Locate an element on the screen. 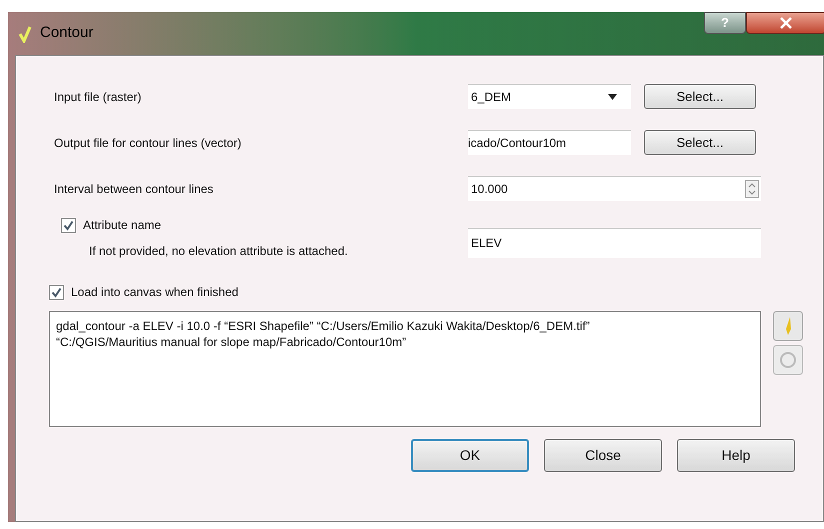  checkbox-label: Load into canvas when finished is located at coordinates (154, 292).